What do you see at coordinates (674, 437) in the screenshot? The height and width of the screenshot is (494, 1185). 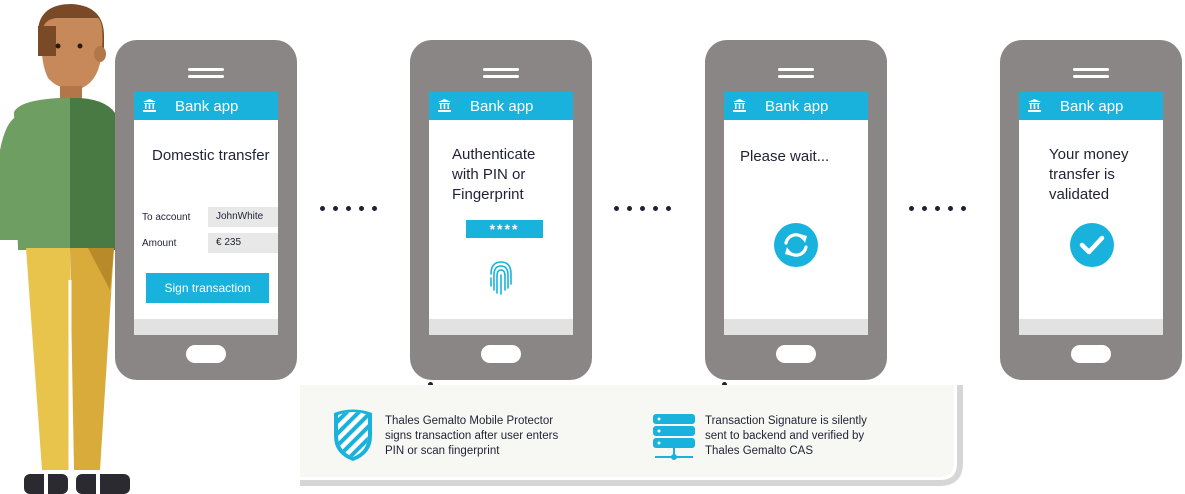 I see `server-icon` at bounding box center [674, 437].